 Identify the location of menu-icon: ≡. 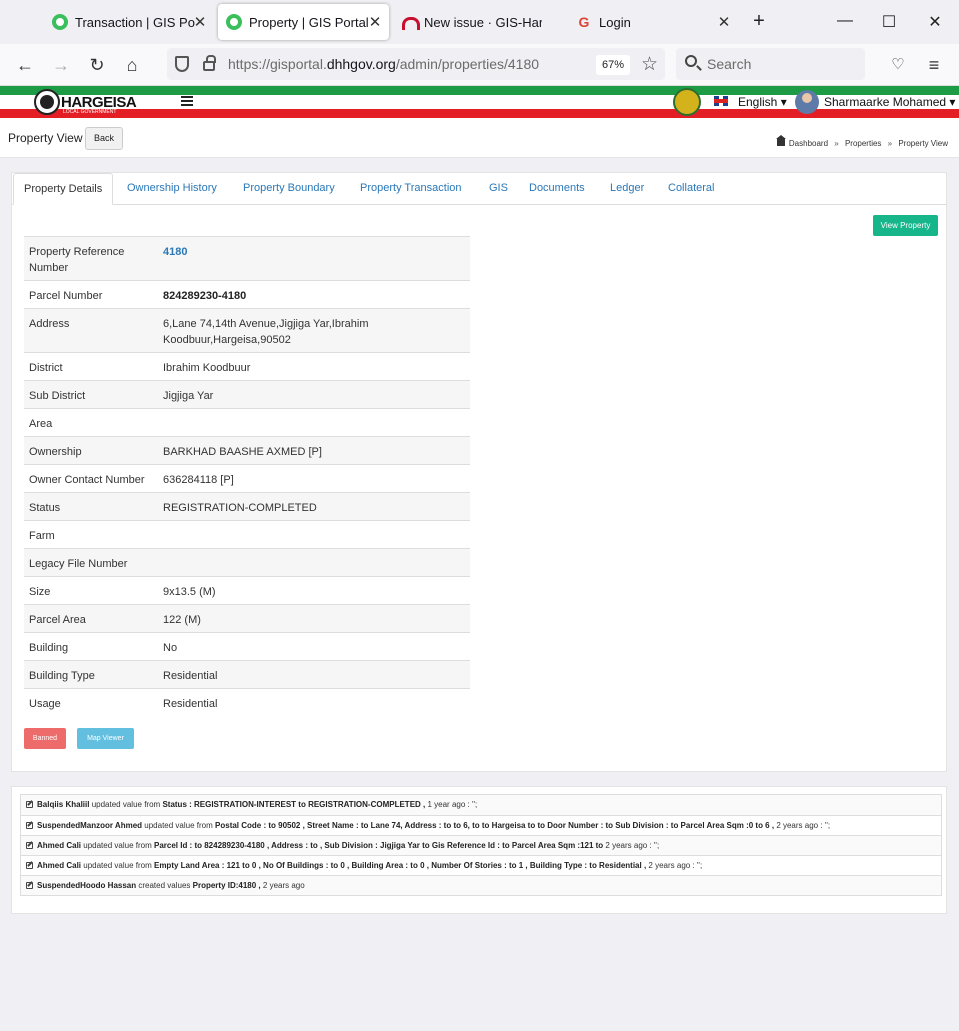
(934, 65).